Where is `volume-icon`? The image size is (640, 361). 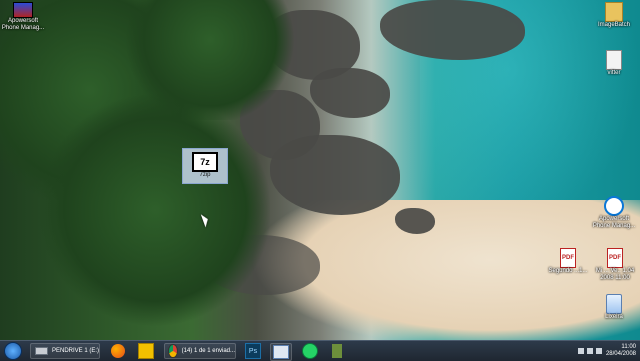 volume-icon is located at coordinates (580, 351).